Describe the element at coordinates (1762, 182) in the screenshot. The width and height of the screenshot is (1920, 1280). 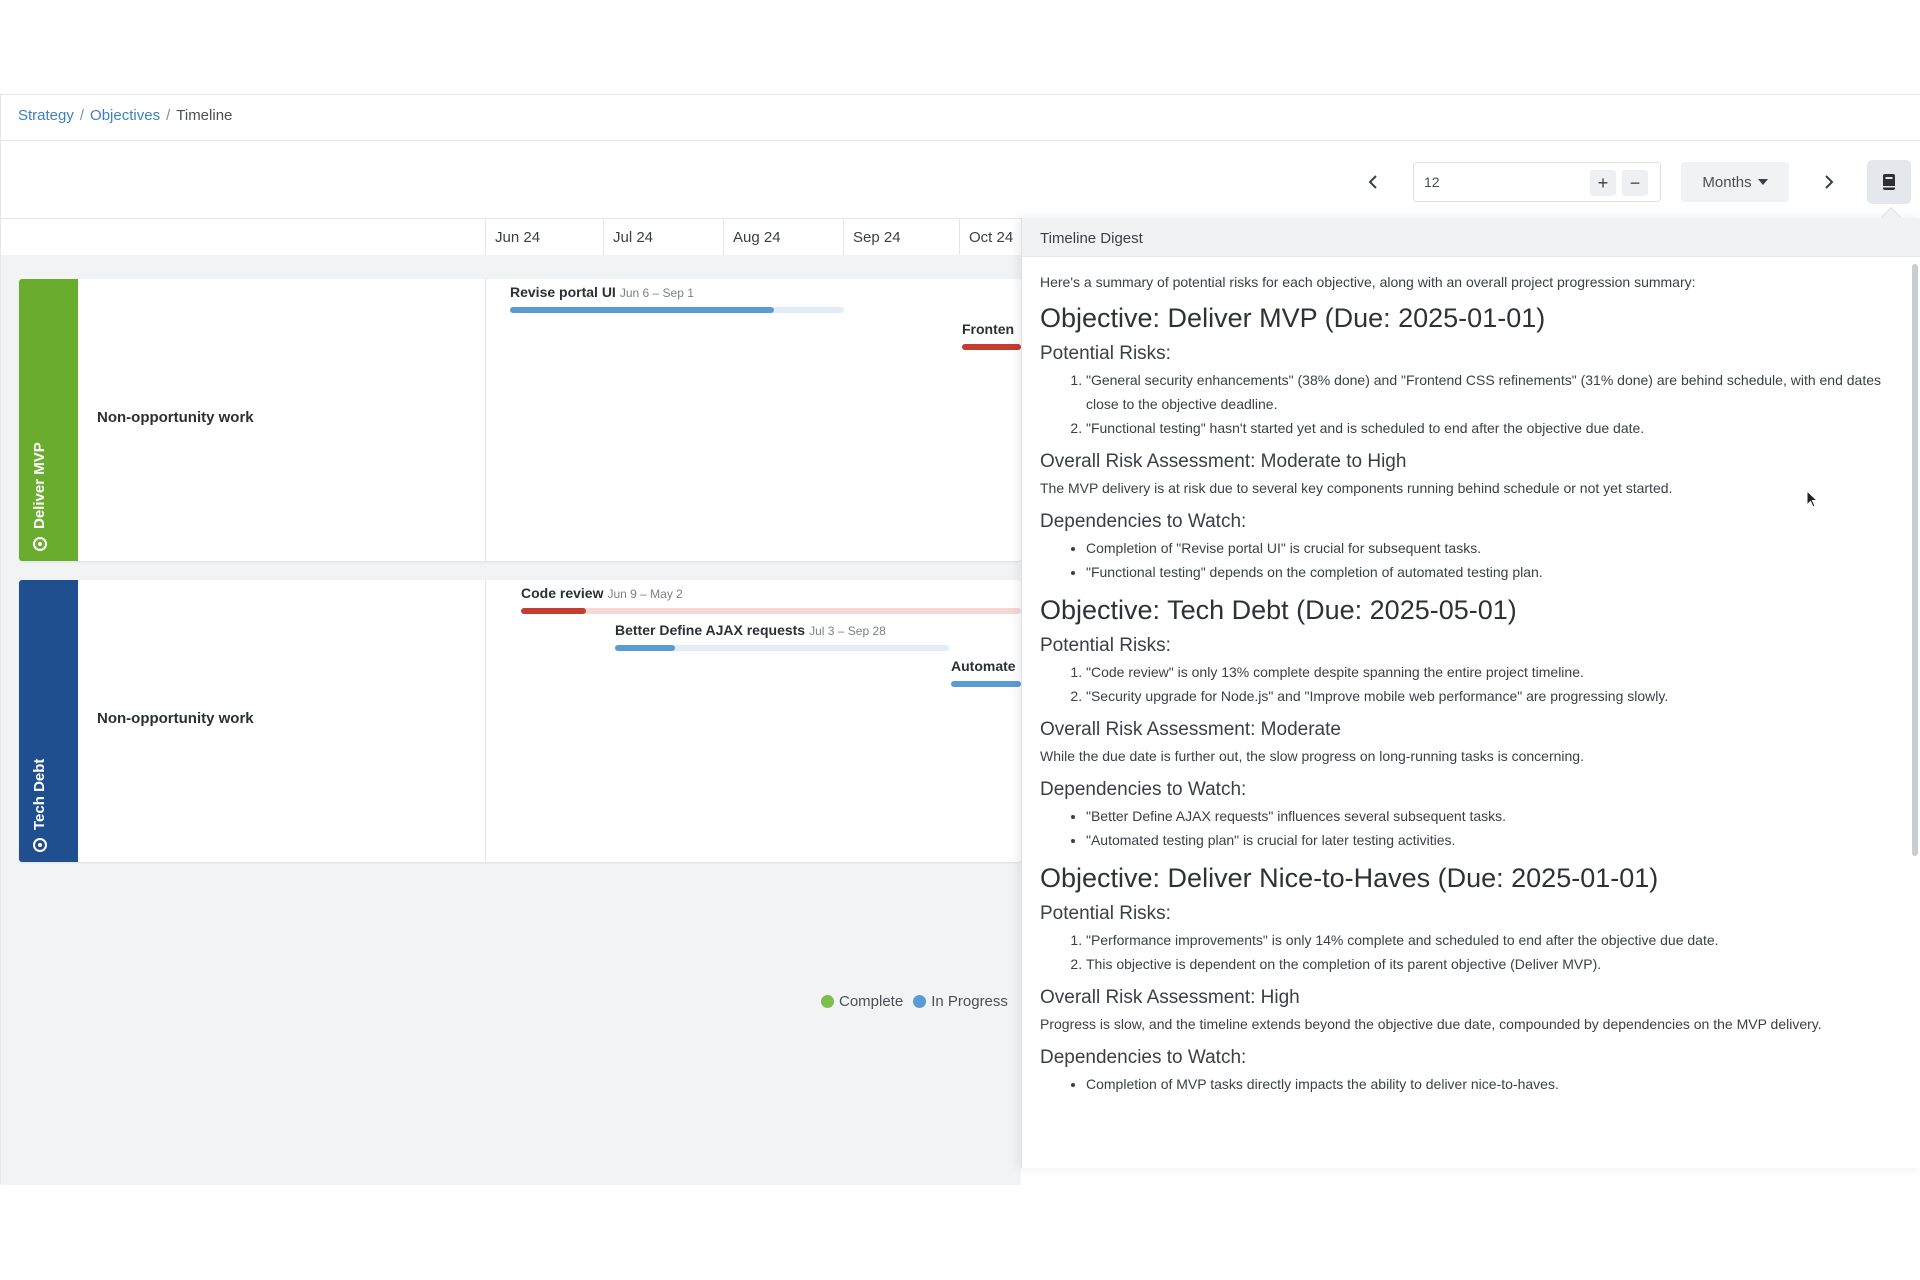
I see `caret-down-icon` at that location.